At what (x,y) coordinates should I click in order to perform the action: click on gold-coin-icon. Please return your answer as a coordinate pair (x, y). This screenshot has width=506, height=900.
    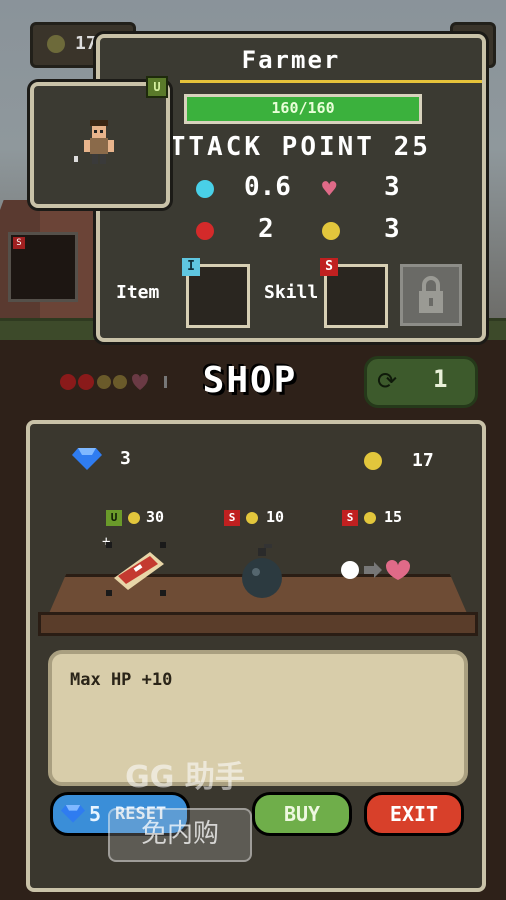
    Looking at the image, I should click on (331, 231).